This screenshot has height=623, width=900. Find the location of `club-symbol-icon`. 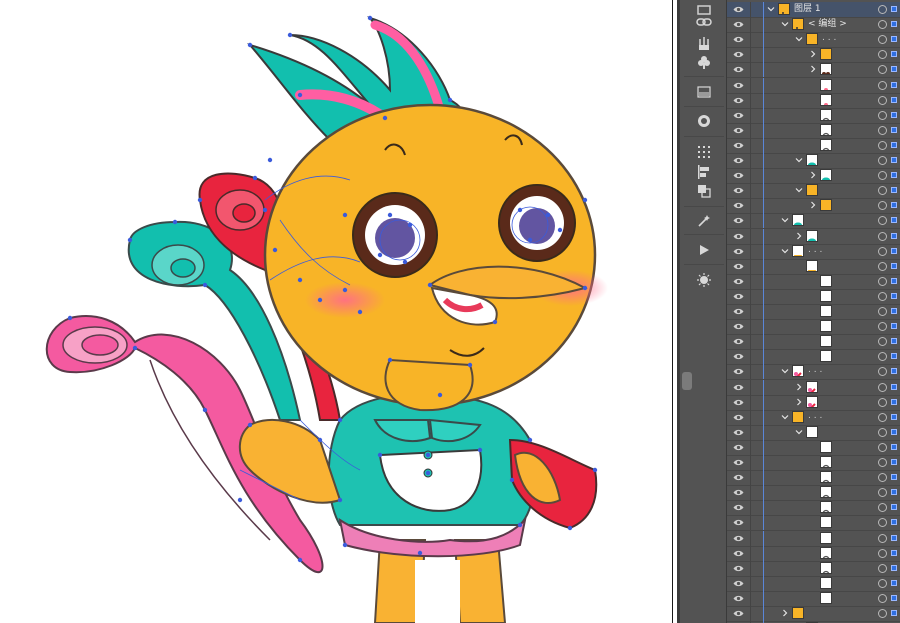

club-symbol-icon is located at coordinates (704, 62).